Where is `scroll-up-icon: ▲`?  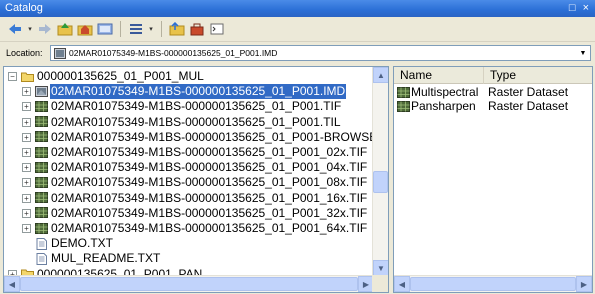
scroll-up-icon: ▲ is located at coordinates (380, 75).